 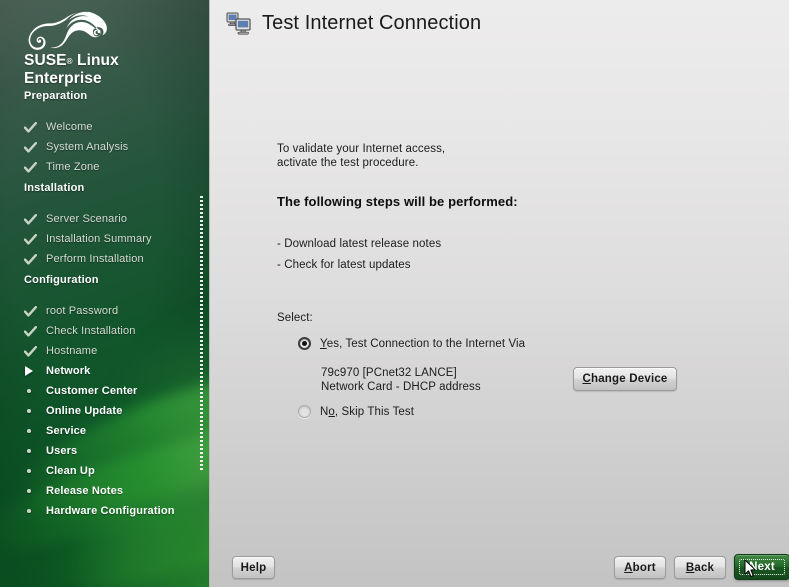 I want to click on sidebar-item-label: Time Zone, so click(x=73, y=167).